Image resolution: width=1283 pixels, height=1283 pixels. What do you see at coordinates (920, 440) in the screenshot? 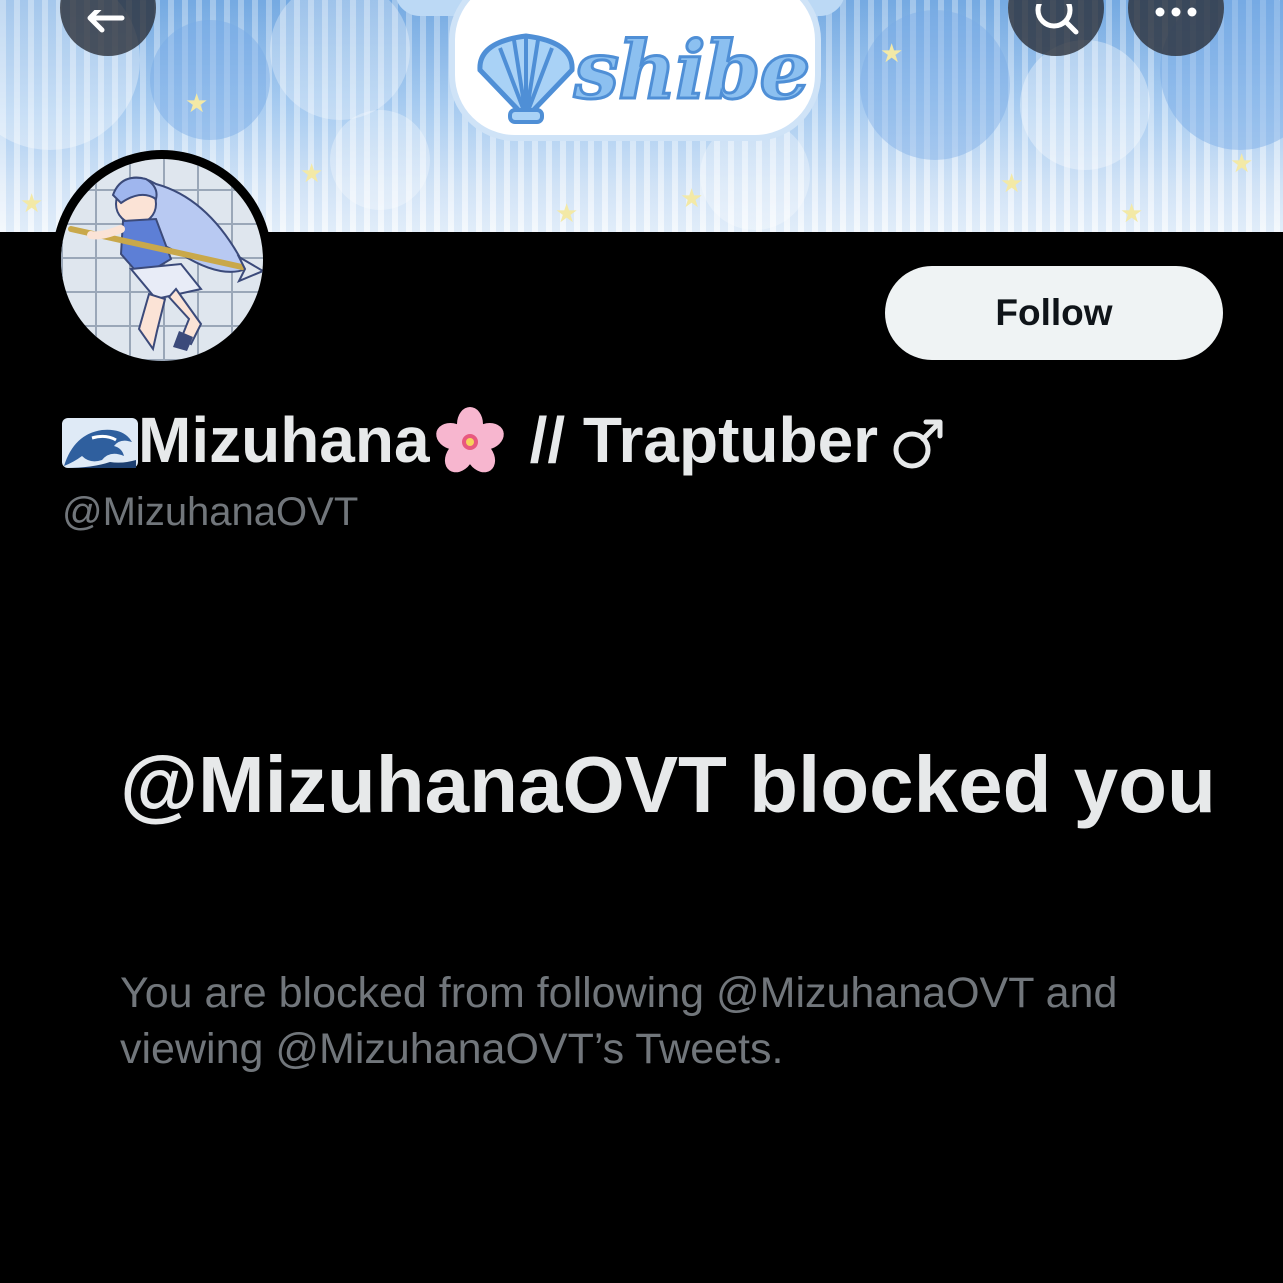
I see `male-sign-icon` at bounding box center [920, 440].